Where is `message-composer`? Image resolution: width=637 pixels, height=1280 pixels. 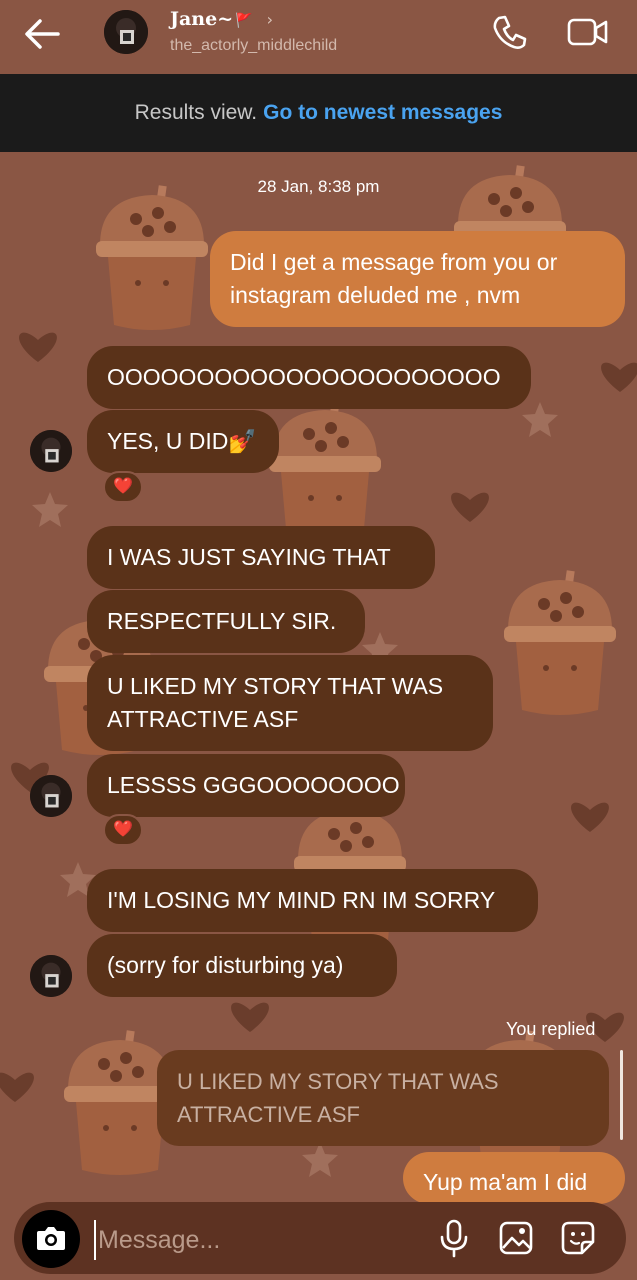 message-composer is located at coordinates (320, 1238).